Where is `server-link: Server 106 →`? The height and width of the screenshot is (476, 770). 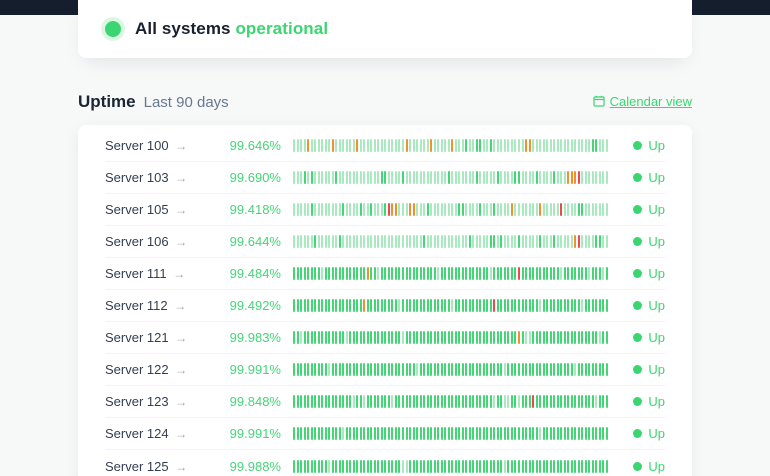 server-link: Server 106 → is located at coordinates (164, 241).